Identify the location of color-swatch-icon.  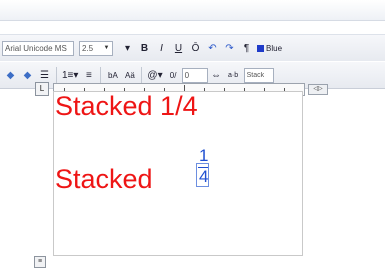
(260, 48).